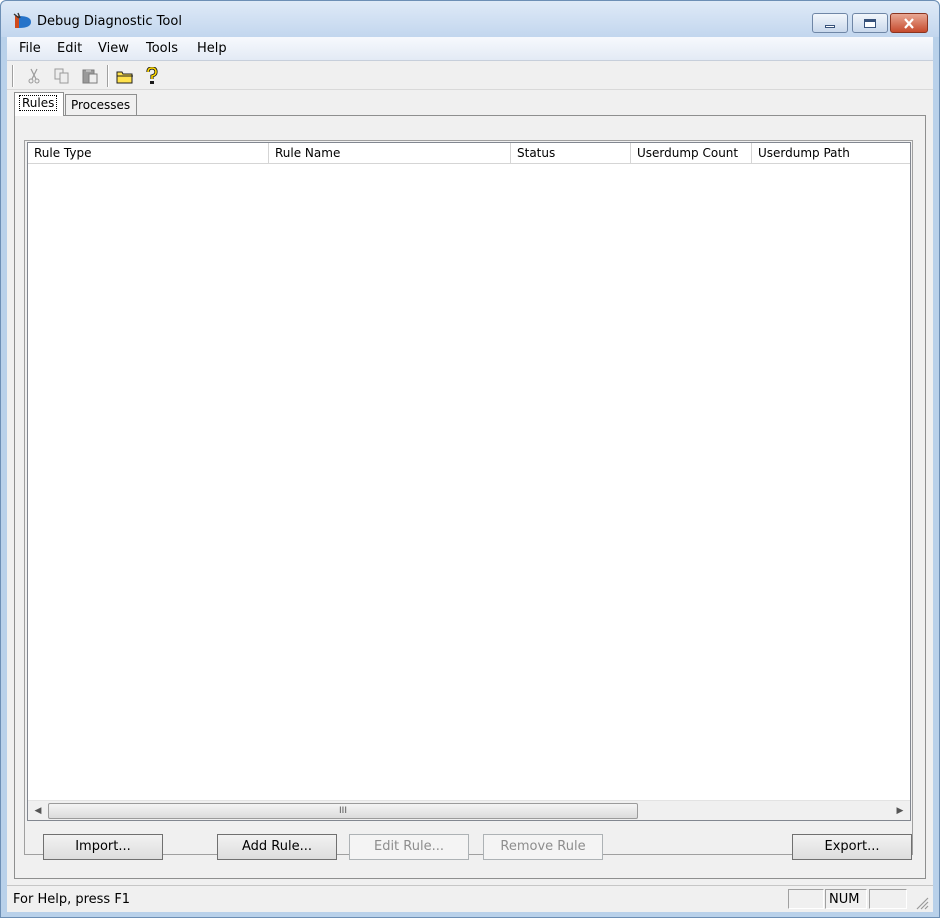 This screenshot has width=940, height=918. I want to click on scroll-thumb: III, so click(343, 811).